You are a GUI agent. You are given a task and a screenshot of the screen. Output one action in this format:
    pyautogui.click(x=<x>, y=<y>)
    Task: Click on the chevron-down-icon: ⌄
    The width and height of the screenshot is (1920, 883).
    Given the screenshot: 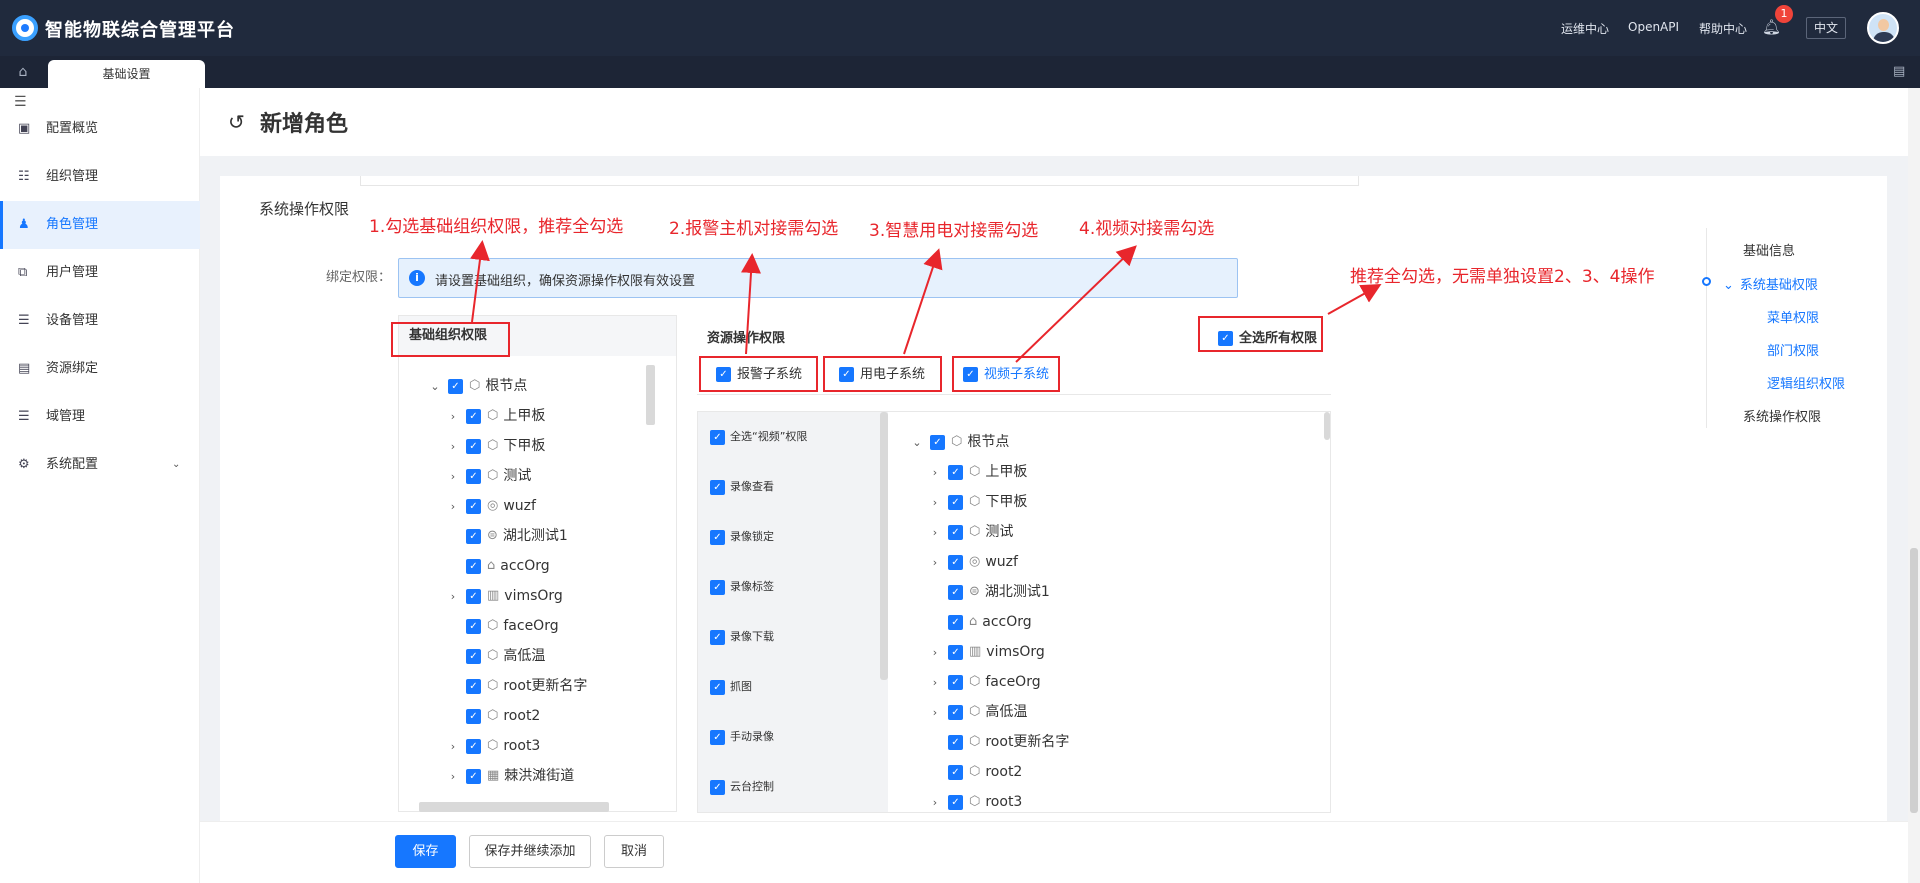 What is the action you would take?
    pyautogui.click(x=1728, y=285)
    